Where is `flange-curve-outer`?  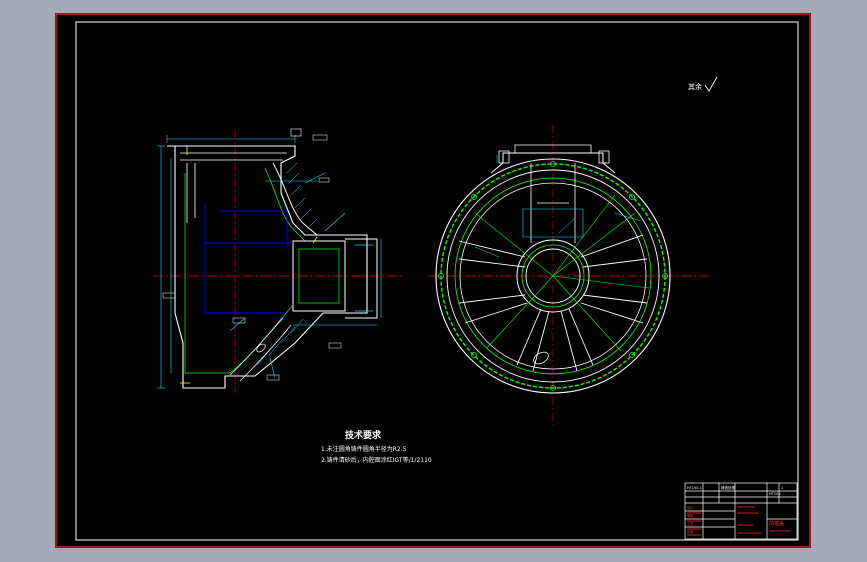
flange-curve-outer is located at coordinates (295, 199).